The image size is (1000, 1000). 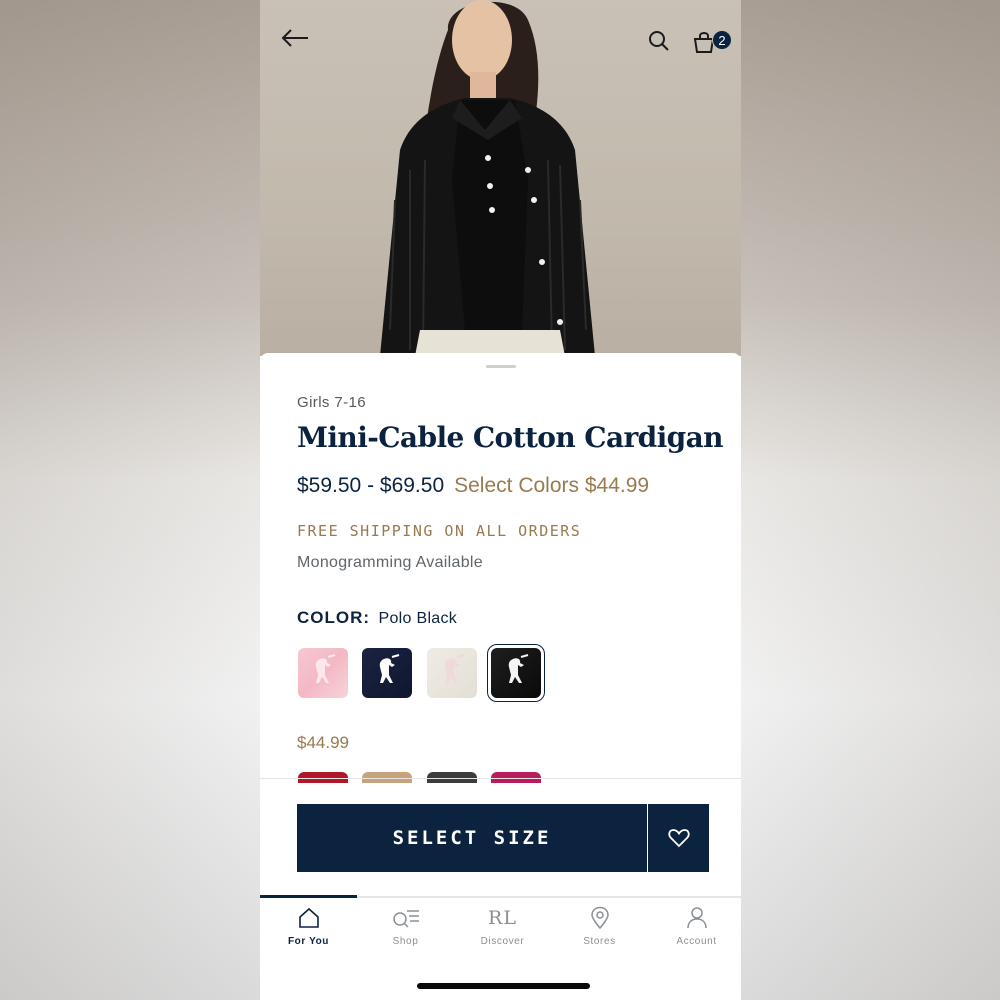 I want to click on color-selection-label: COLOR: Polo Black, so click(x=377, y=618).